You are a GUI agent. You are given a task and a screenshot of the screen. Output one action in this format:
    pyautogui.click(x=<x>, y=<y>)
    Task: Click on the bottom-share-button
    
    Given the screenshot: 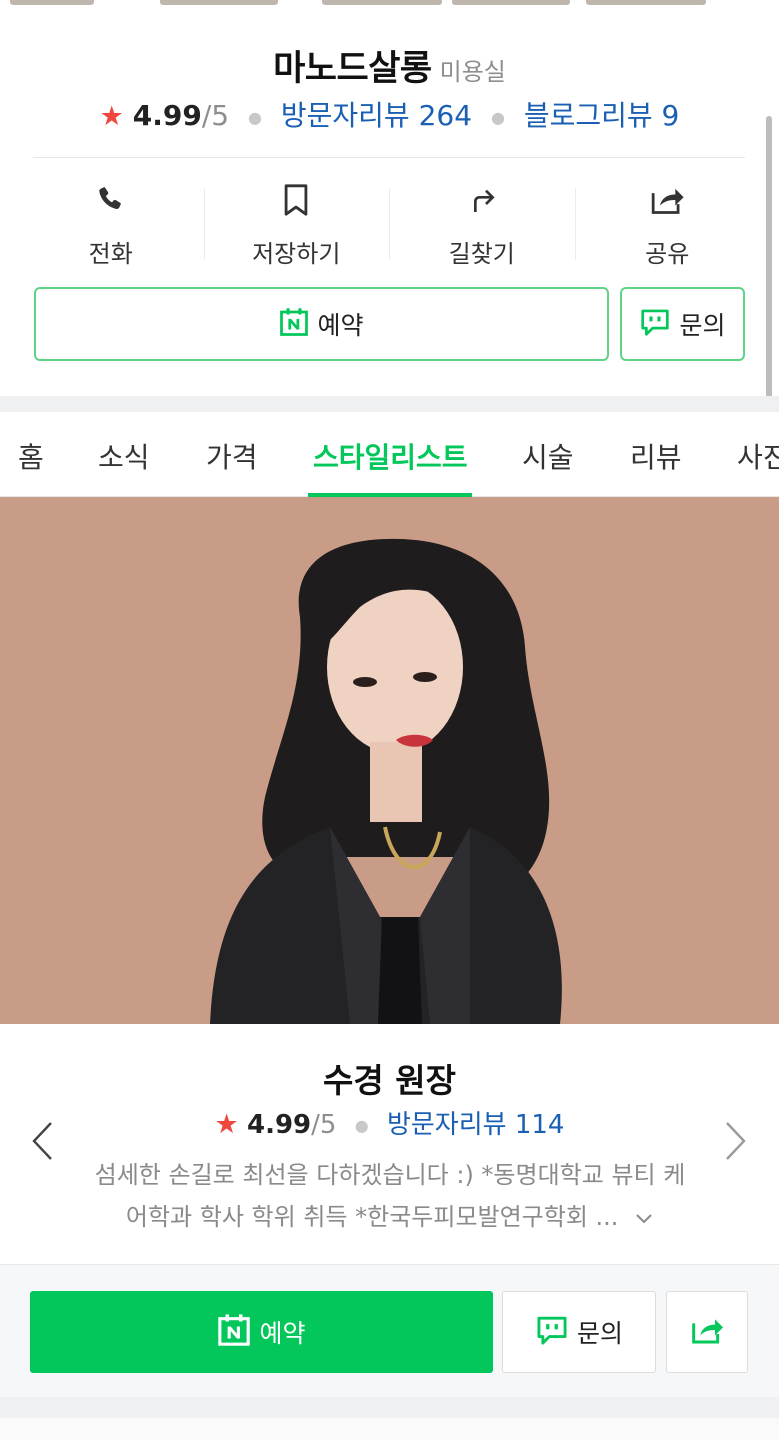 What is the action you would take?
    pyautogui.click(x=707, y=1332)
    